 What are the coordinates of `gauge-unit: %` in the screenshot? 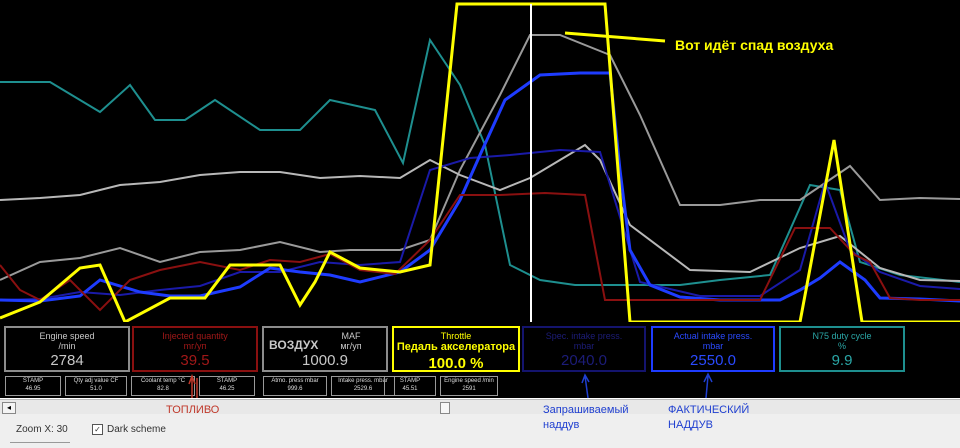 It's located at (841, 346).